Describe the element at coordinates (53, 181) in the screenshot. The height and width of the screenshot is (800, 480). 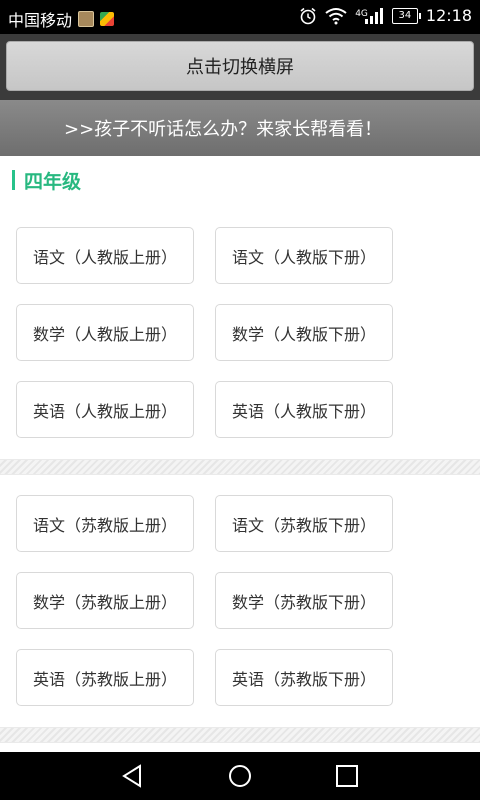
I see `grade-title: 四年级` at that location.